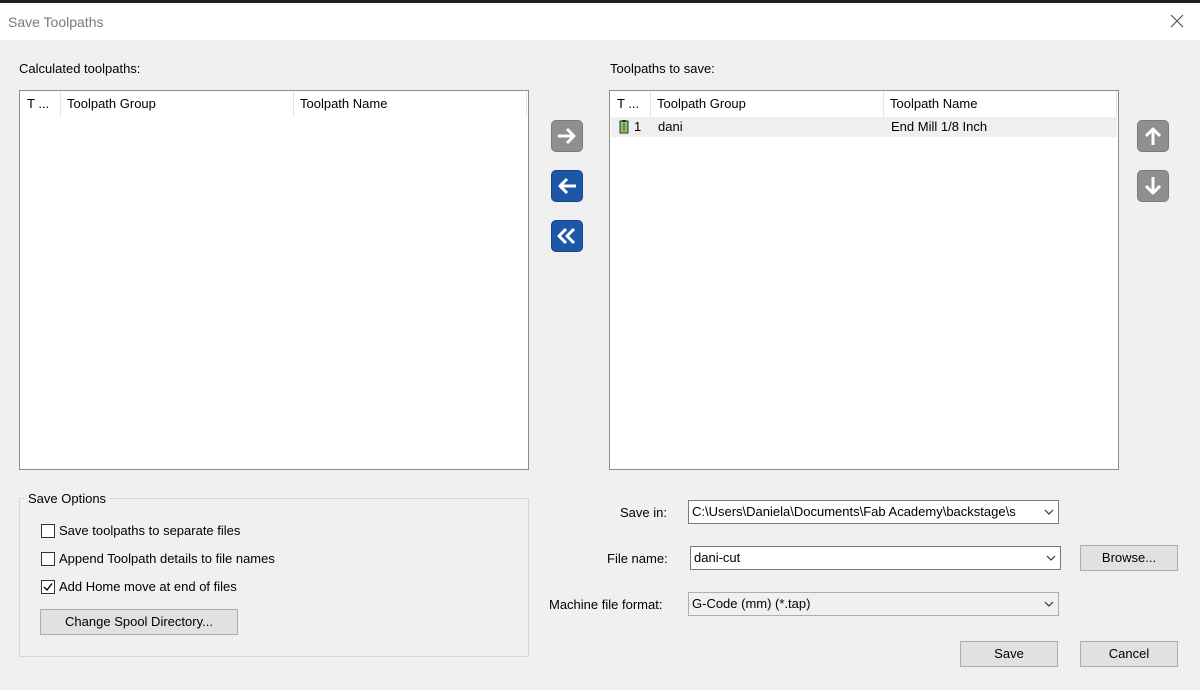 This screenshot has height=690, width=1200. Describe the element at coordinates (148, 586) in the screenshot. I see `home-move-label: Add Home move at end of files` at that location.